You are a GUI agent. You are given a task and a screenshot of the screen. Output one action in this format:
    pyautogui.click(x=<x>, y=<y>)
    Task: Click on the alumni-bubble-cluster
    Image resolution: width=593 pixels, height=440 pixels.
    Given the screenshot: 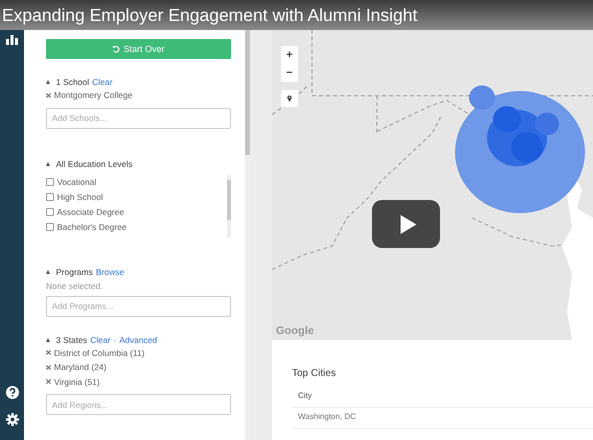 What is the action you would take?
    pyautogui.click(x=520, y=149)
    